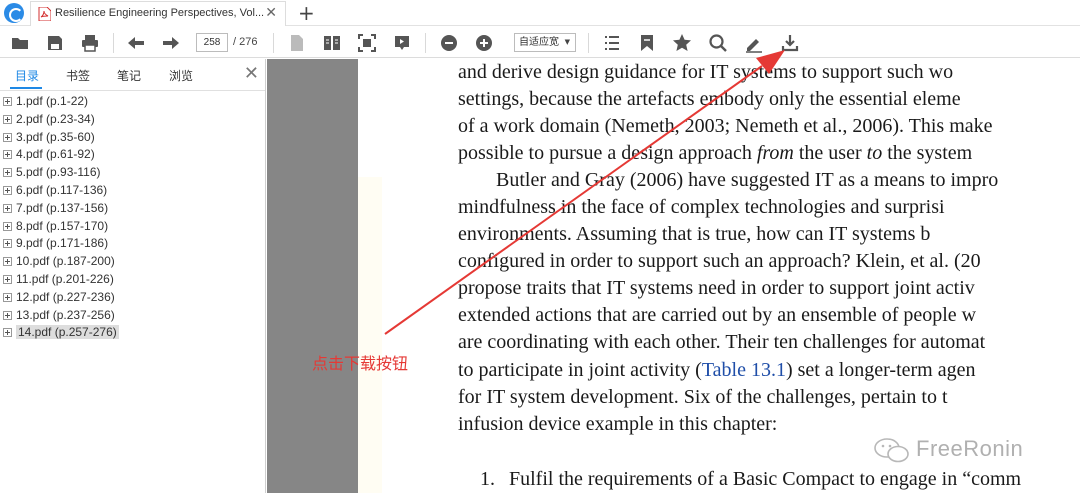 The height and width of the screenshot is (493, 1080). Describe the element at coordinates (65, 278) in the screenshot. I see `list-item-label: 11.pdf (p.201-226)` at that location.